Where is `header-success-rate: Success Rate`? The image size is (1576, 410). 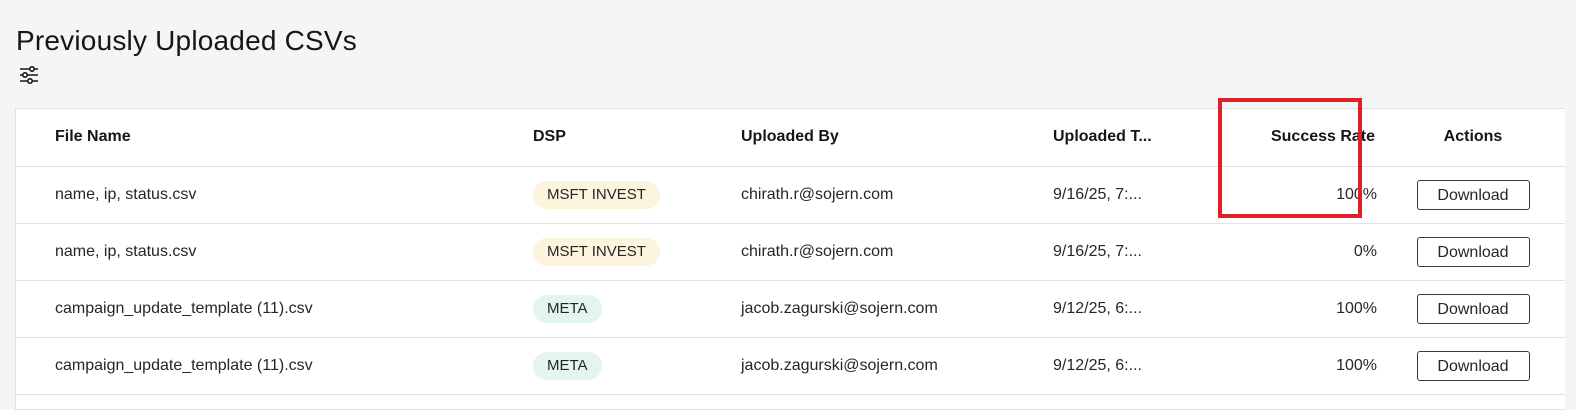 header-success-rate: Success Rate is located at coordinates (1316, 137).